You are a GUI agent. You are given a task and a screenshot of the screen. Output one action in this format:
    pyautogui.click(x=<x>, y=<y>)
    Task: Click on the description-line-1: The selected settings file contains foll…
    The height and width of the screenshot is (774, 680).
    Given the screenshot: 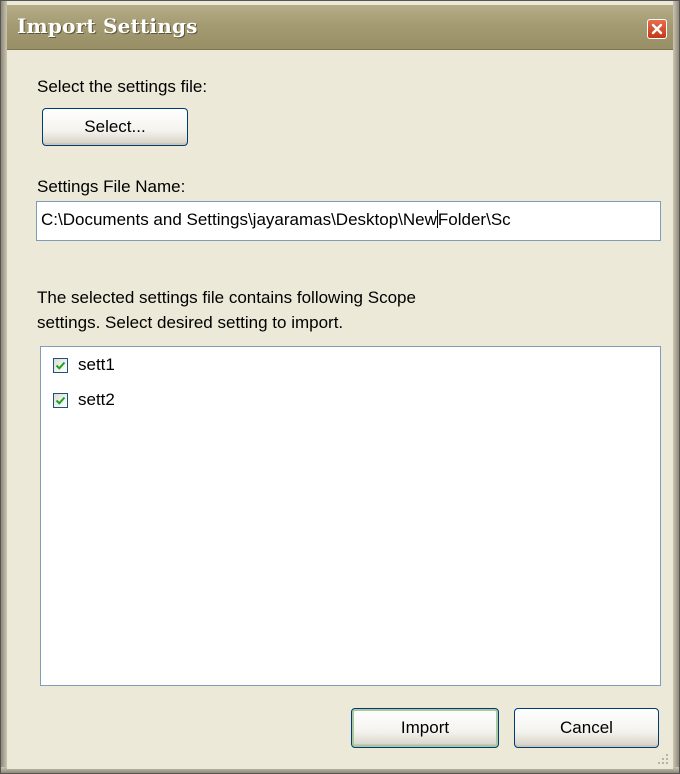 What is the action you would take?
    pyautogui.click(x=226, y=297)
    